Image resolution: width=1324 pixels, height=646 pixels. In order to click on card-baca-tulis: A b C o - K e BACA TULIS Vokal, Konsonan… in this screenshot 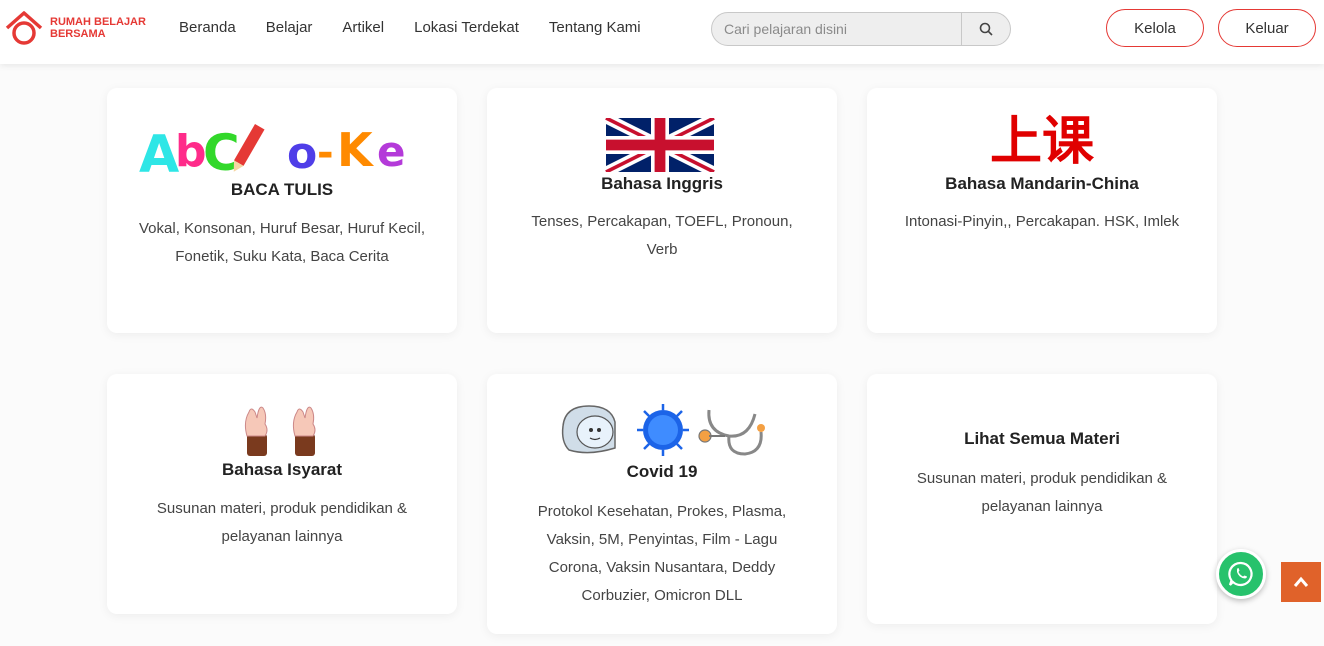, I will do `click(282, 210)`.